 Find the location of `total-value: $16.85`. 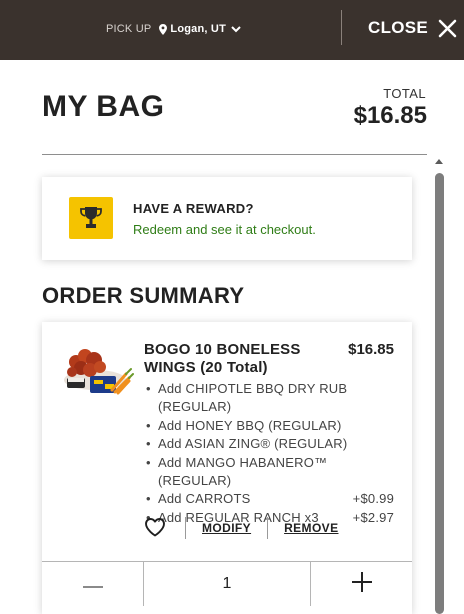

total-value: $16.85 is located at coordinates (390, 115).